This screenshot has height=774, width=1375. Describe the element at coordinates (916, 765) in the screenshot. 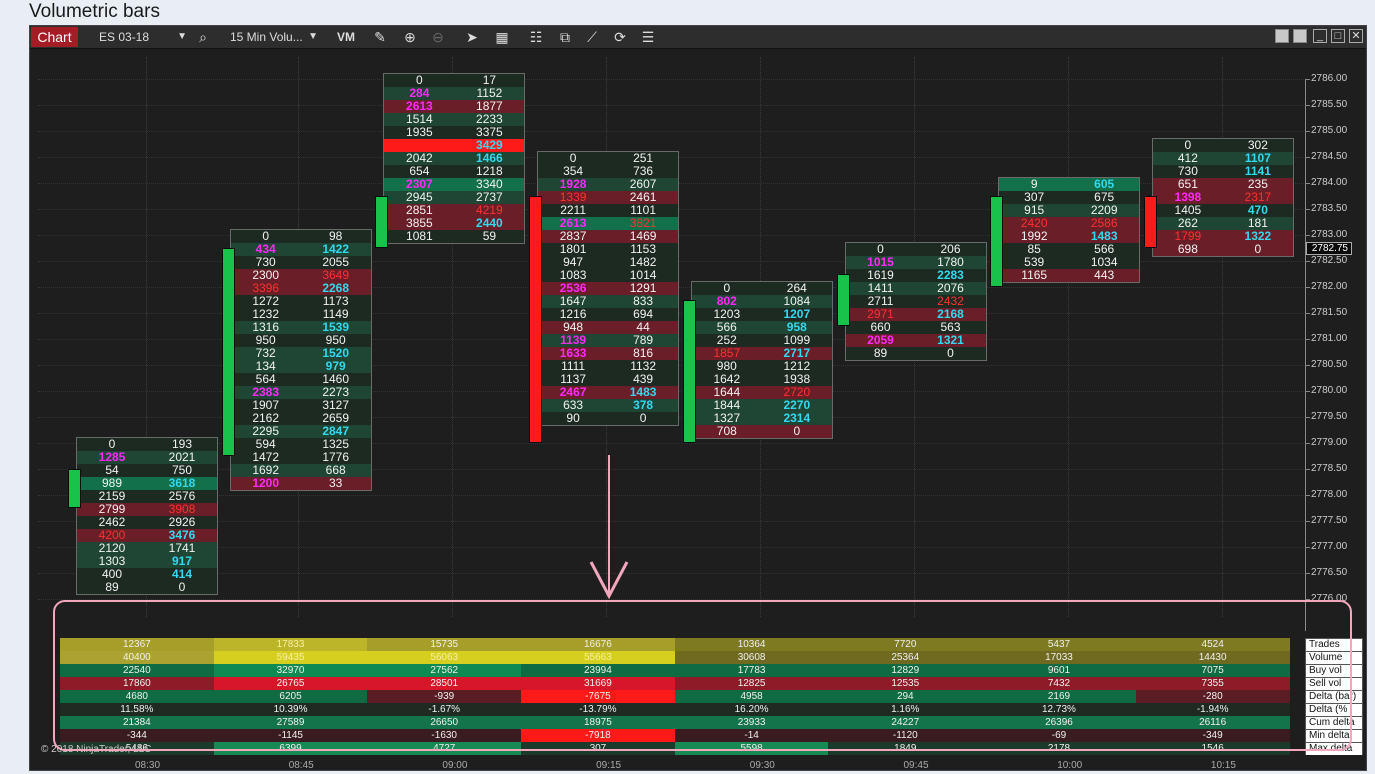

I see `time-axis-label: 09:45` at that location.